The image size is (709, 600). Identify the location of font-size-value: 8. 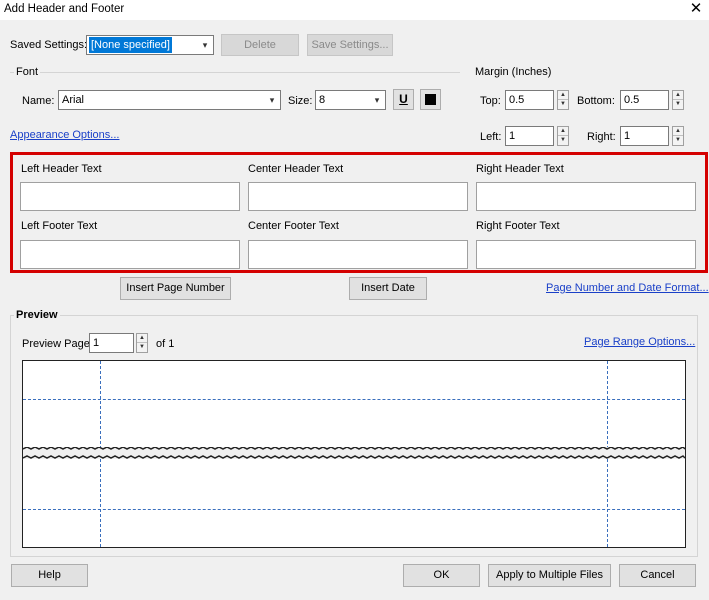
(322, 100).